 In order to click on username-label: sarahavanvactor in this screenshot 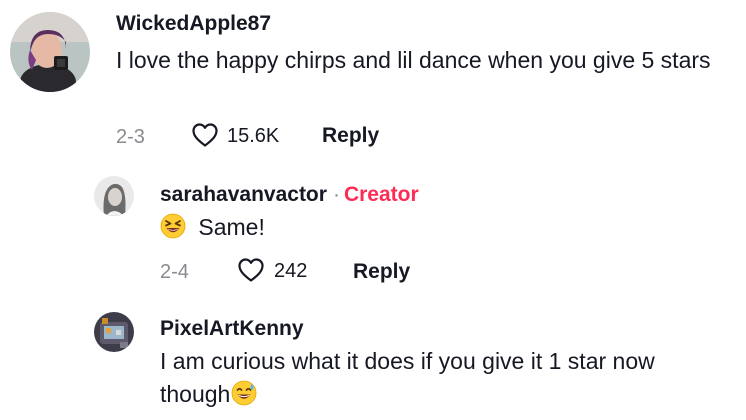, I will do `click(243, 194)`.